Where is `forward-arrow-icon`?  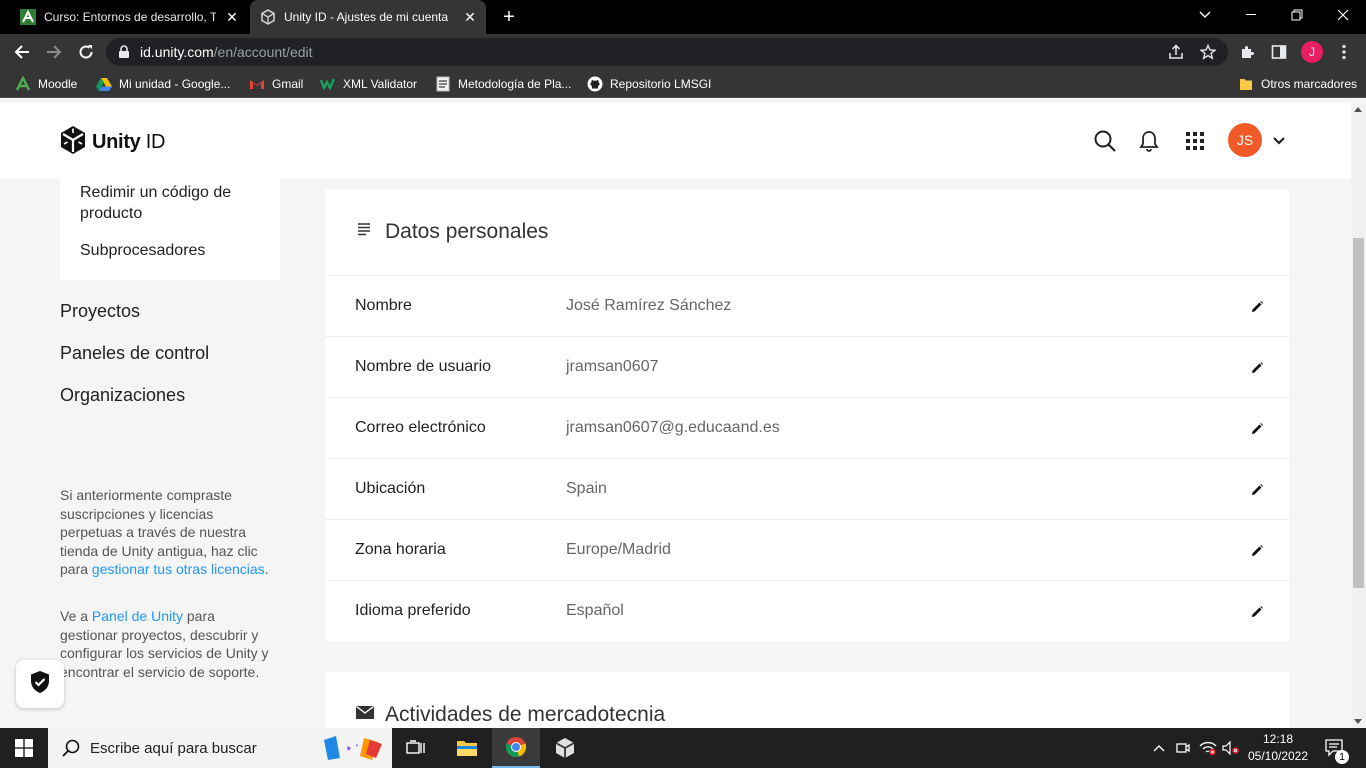 forward-arrow-icon is located at coordinates (54, 52).